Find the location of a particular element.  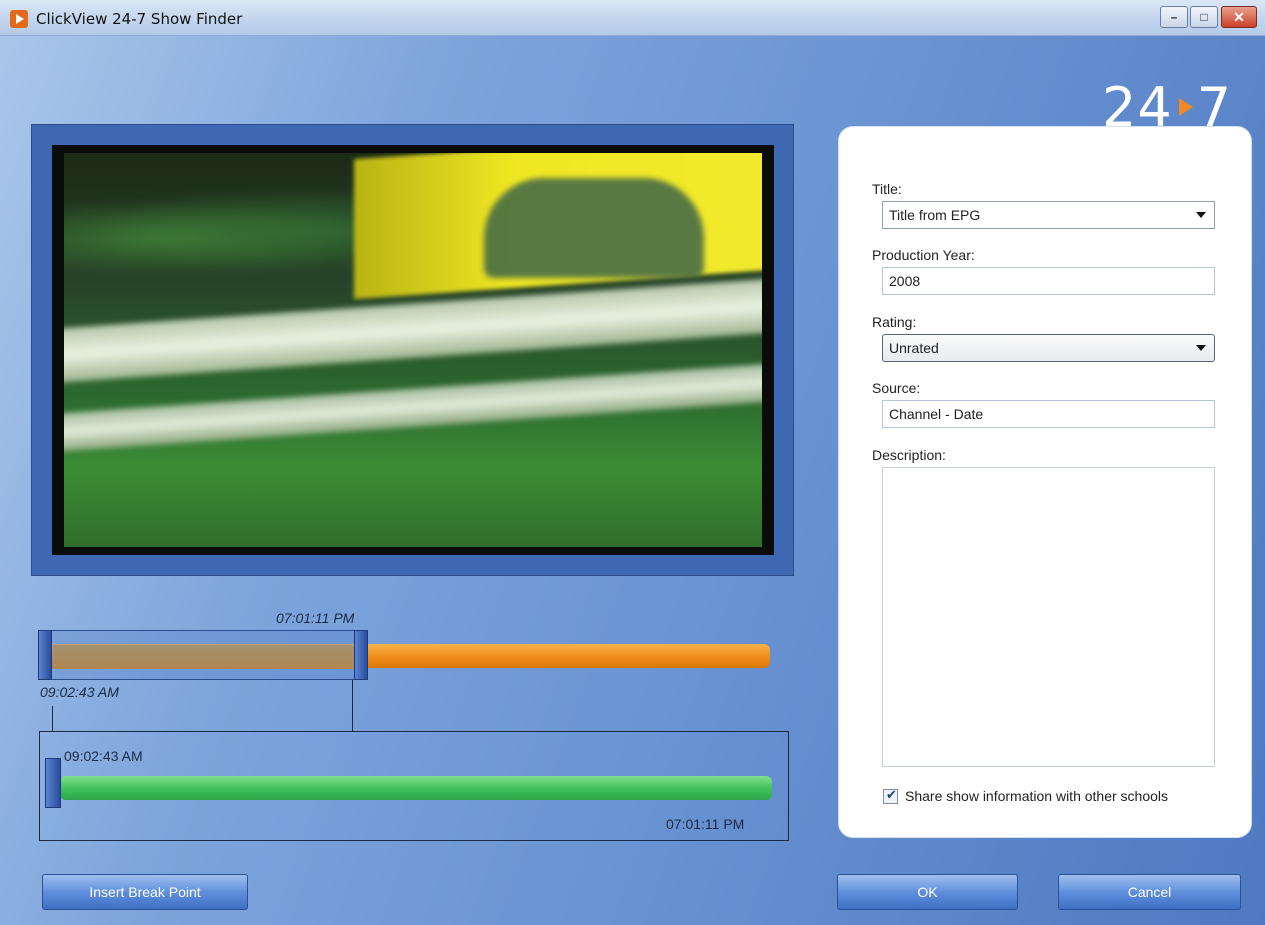

selection-end-handle is located at coordinates (361, 655).